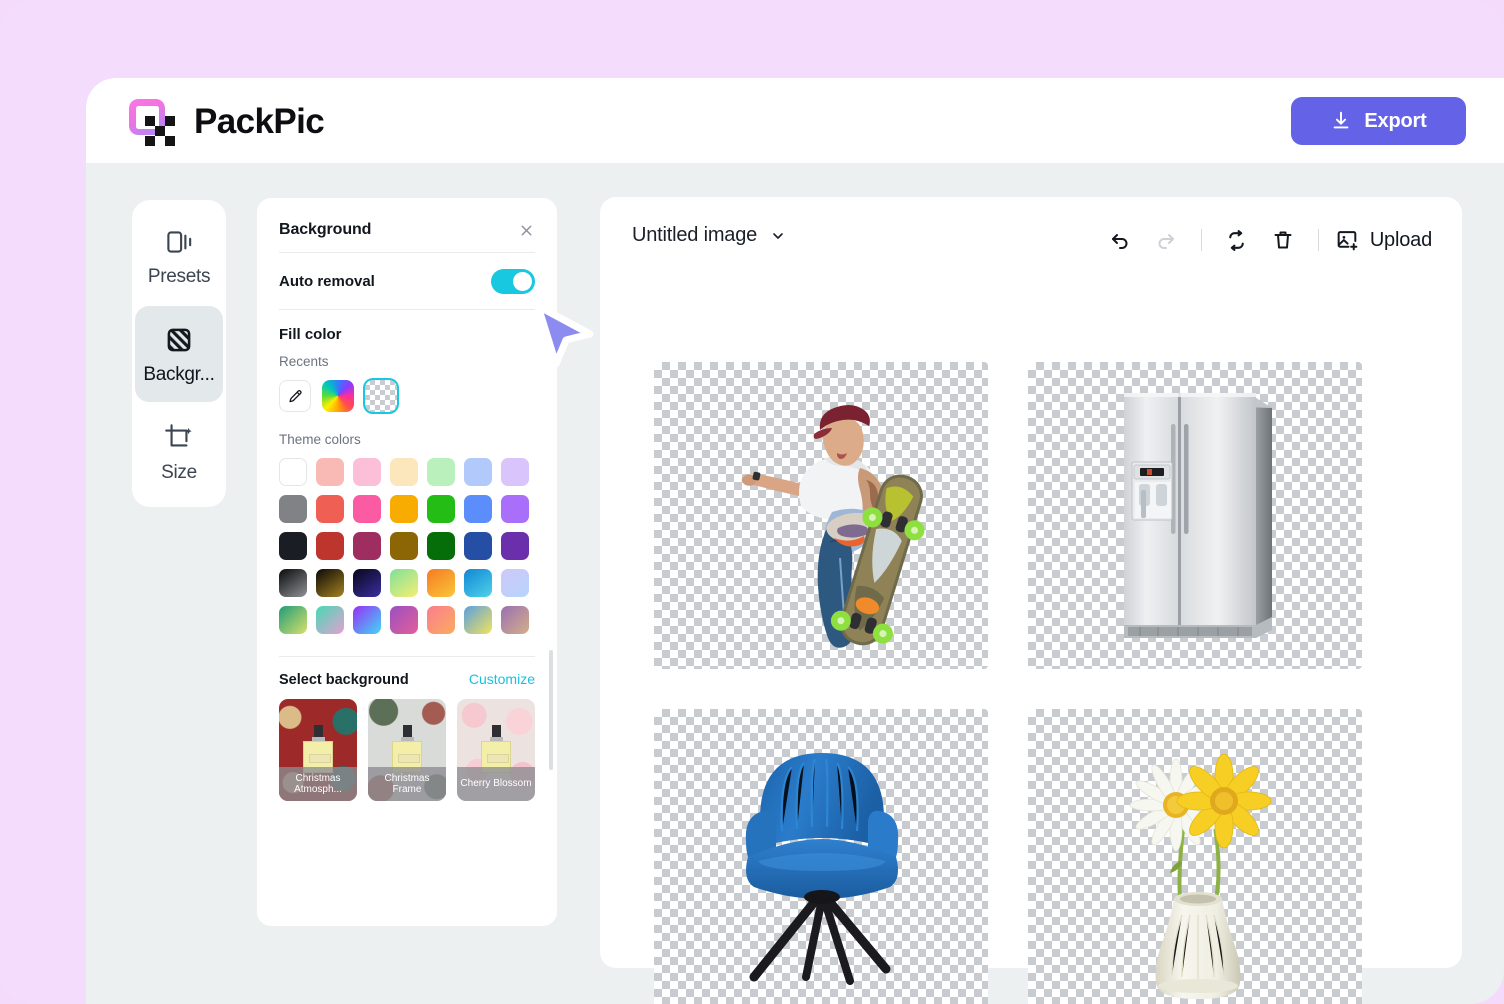  What do you see at coordinates (526, 230) in the screenshot?
I see `close-icon` at bounding box center [526, 230].